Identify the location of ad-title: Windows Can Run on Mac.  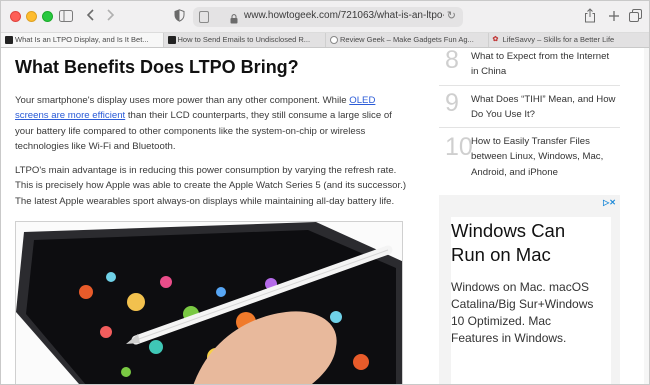
(526, 243).